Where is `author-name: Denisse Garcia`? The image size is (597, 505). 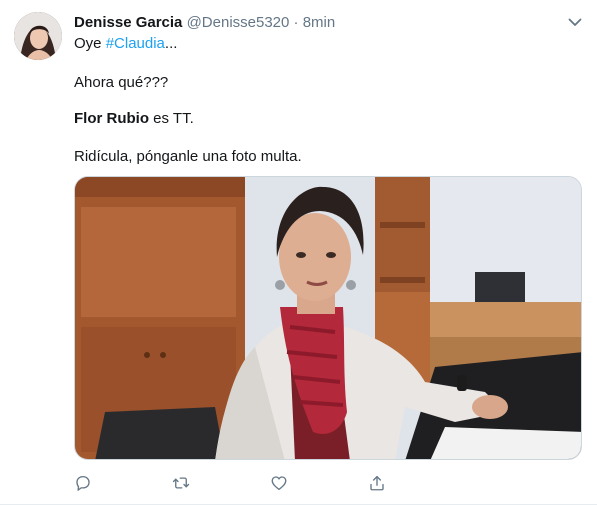
author-name: Denisse Garcia is located at coordinates (128, 22).